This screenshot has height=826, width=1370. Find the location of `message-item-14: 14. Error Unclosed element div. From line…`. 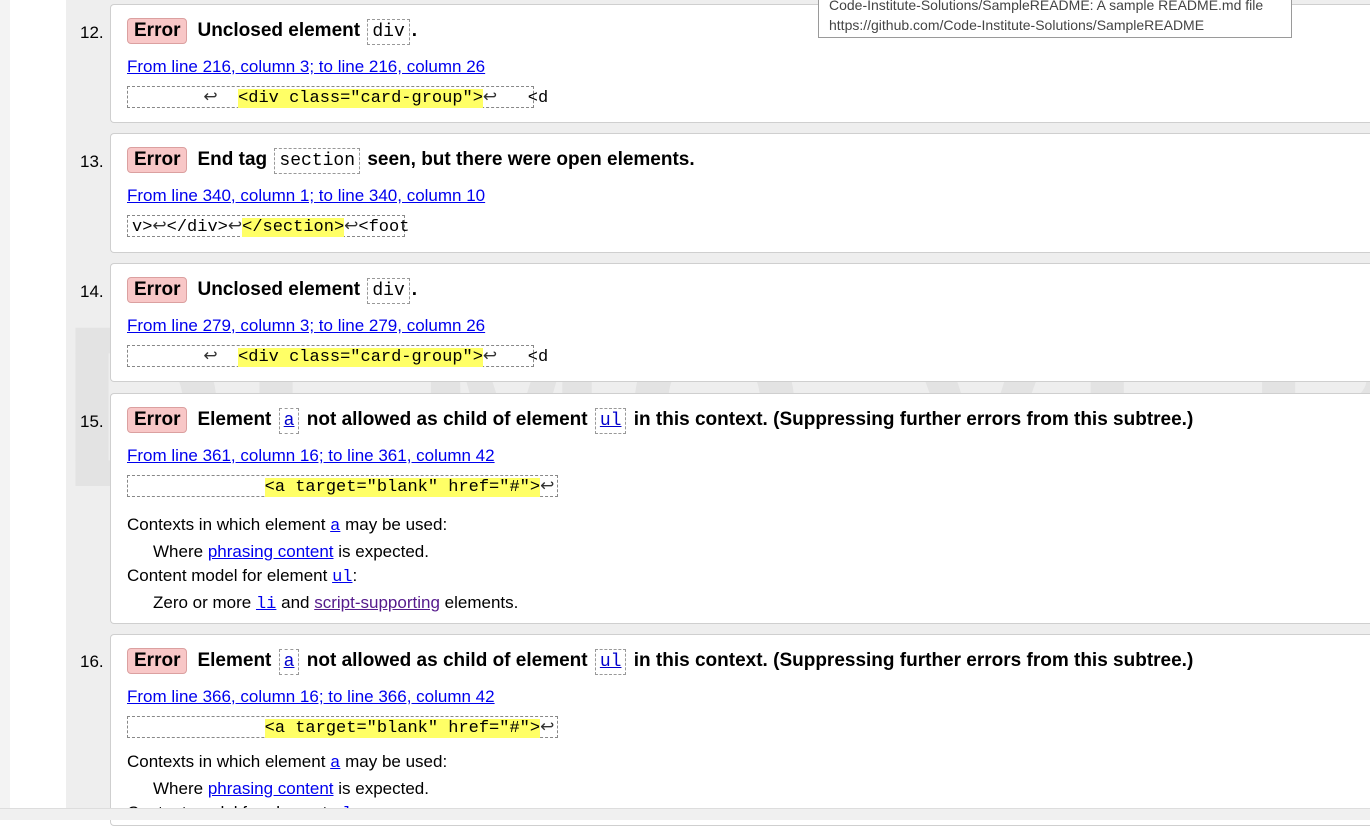

message-item-14: 14. Error Unclosed element div. From line… is located at coordinates (718, 323).